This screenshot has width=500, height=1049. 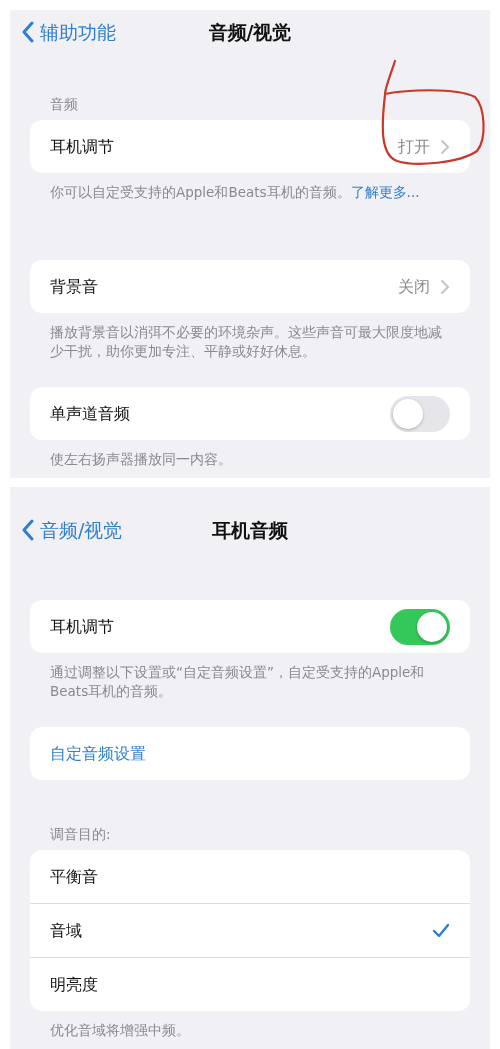 What do you see at coordinates (250, 460) in the screenshot?
I see `section-footer: 使左右扬声器播放同一内容。` at bounding box center [250, 460].